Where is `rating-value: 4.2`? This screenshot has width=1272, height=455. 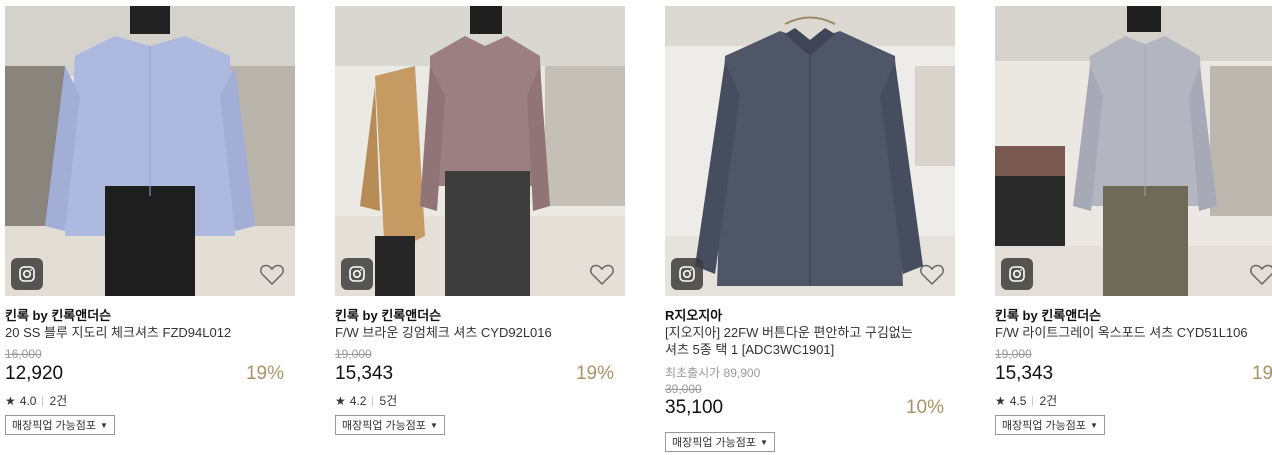
rating-value: 4.2 is located at coordinates (358, 400).